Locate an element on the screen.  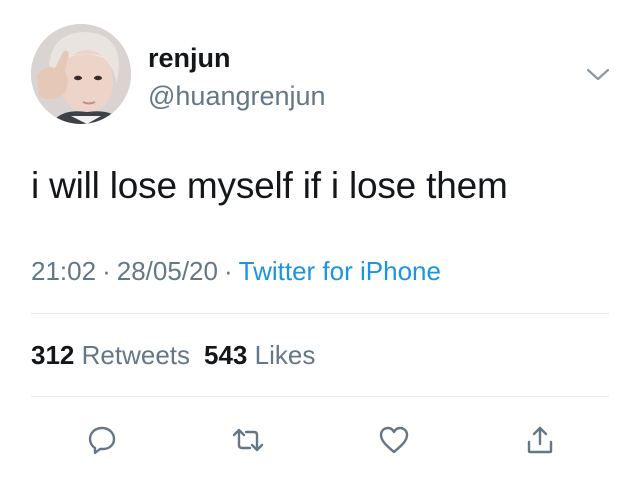
action-bar is located at coordinates (320, 440).